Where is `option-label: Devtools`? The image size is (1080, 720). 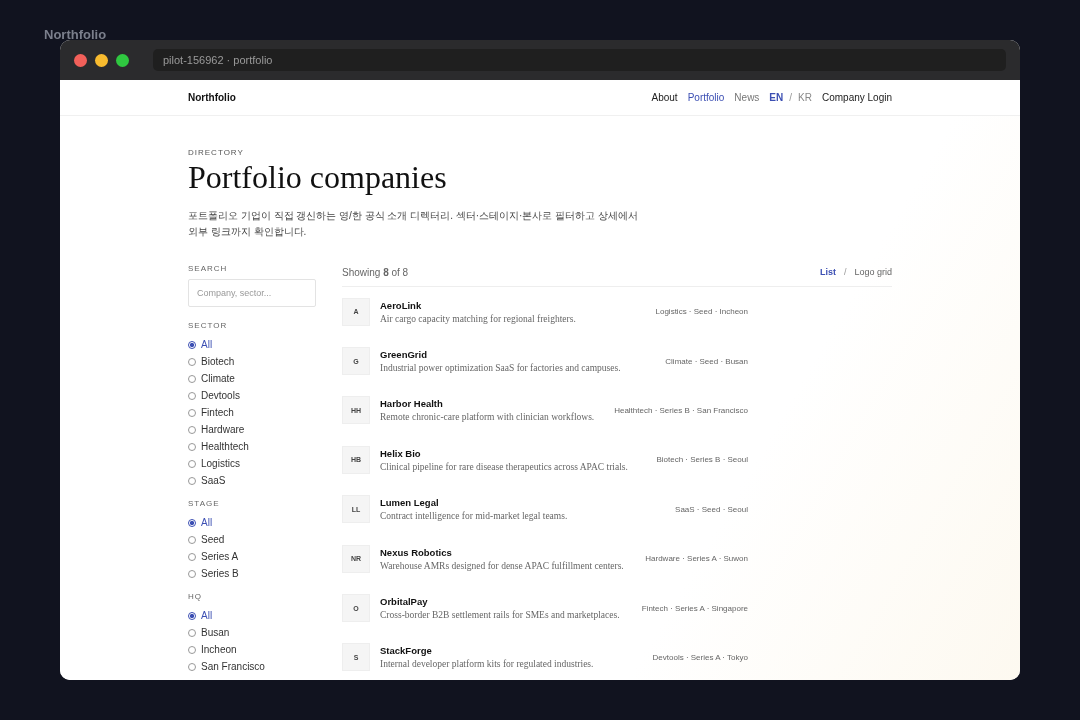 option-label: Devtools is located at coordinates (220, 395).